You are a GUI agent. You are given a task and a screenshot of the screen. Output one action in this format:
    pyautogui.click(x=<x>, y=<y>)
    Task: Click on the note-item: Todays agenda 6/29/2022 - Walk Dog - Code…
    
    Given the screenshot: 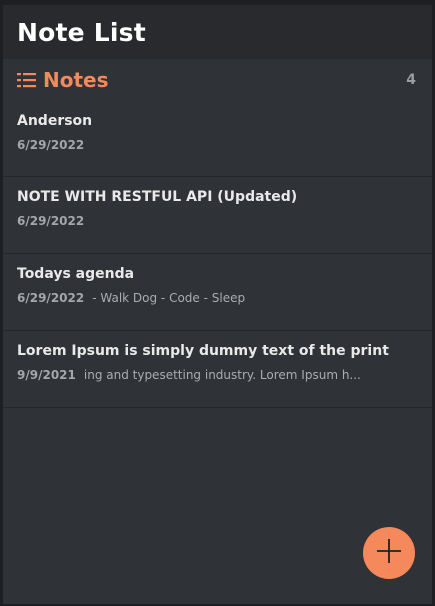 What is the action you would take?
    pyautogui.click(x=217, y=292)
    